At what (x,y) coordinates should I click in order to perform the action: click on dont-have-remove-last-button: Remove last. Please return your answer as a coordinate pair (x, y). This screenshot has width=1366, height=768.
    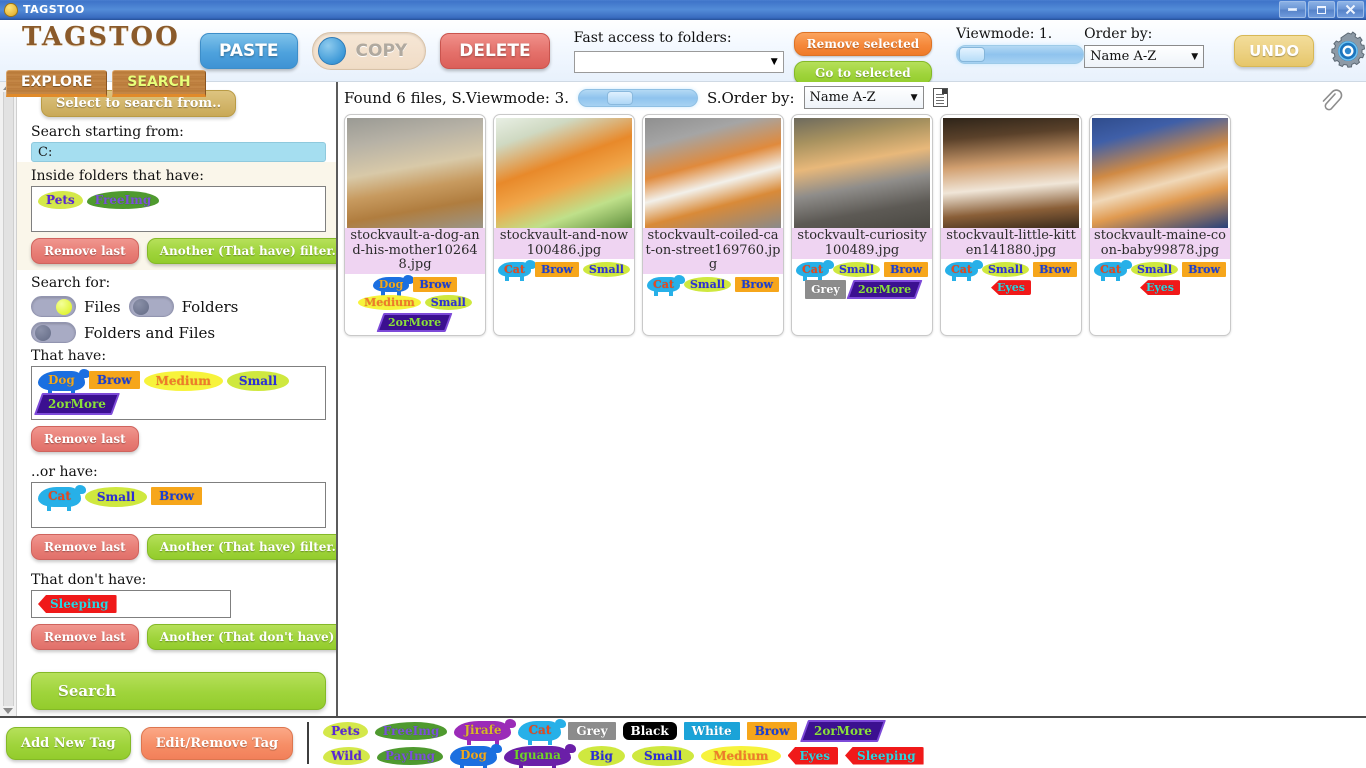
    Looking at the image, I should click on (85, 637).